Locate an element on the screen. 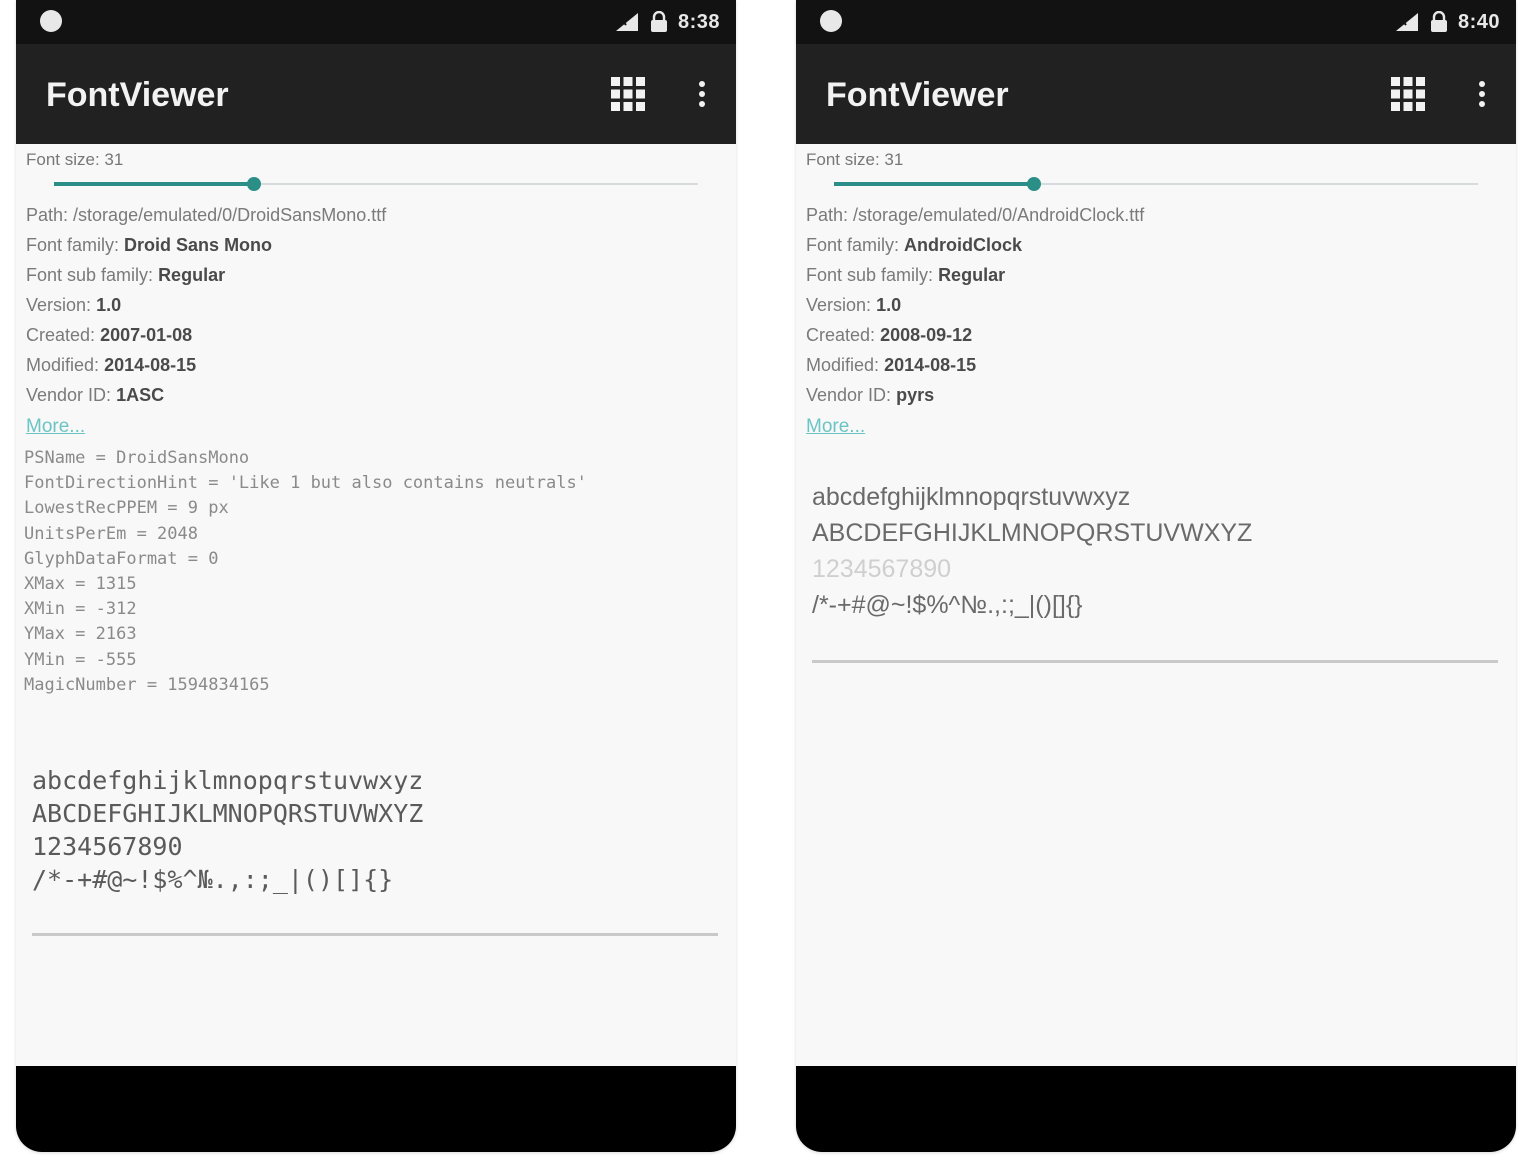  created-value: 2008-09-12 is located at coordinates (926, 335).